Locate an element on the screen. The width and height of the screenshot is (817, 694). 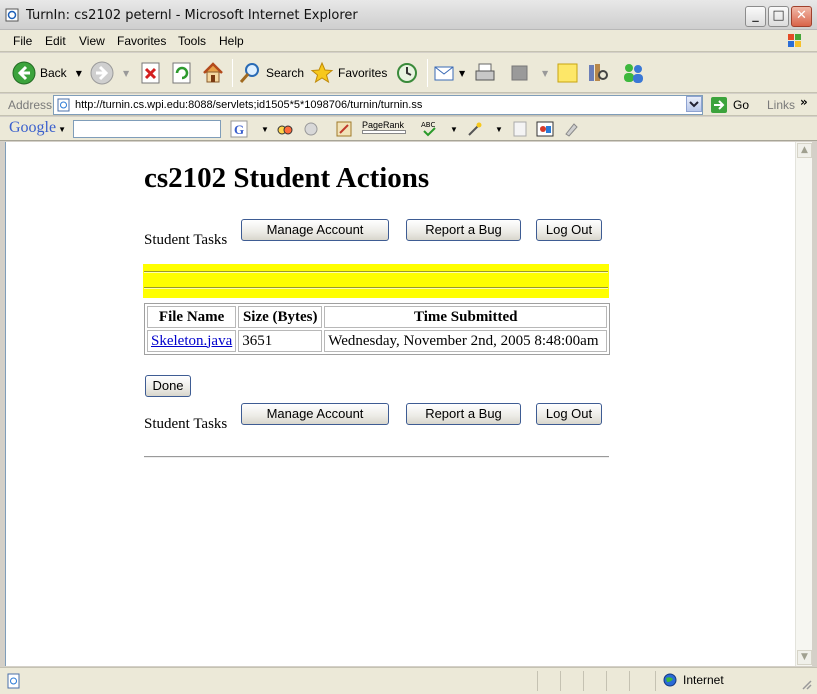
print-button is located at coordinates (485, 73).